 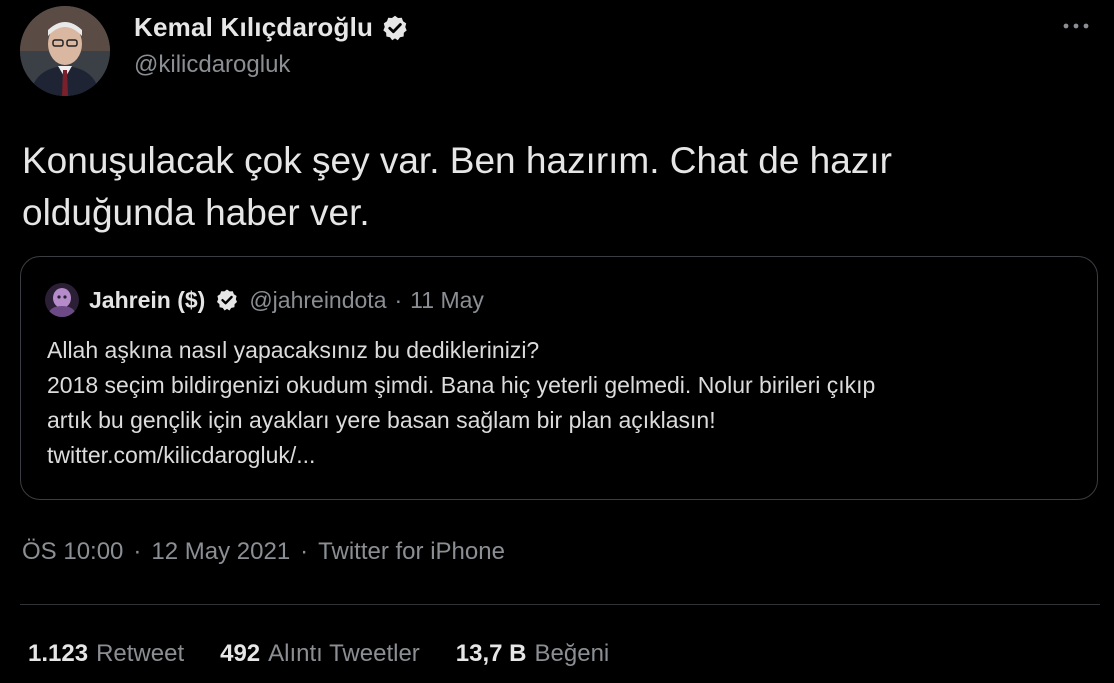 I want to click on quote-tweets-label: Alıntı Tweetler, so click(x=344, y=653).